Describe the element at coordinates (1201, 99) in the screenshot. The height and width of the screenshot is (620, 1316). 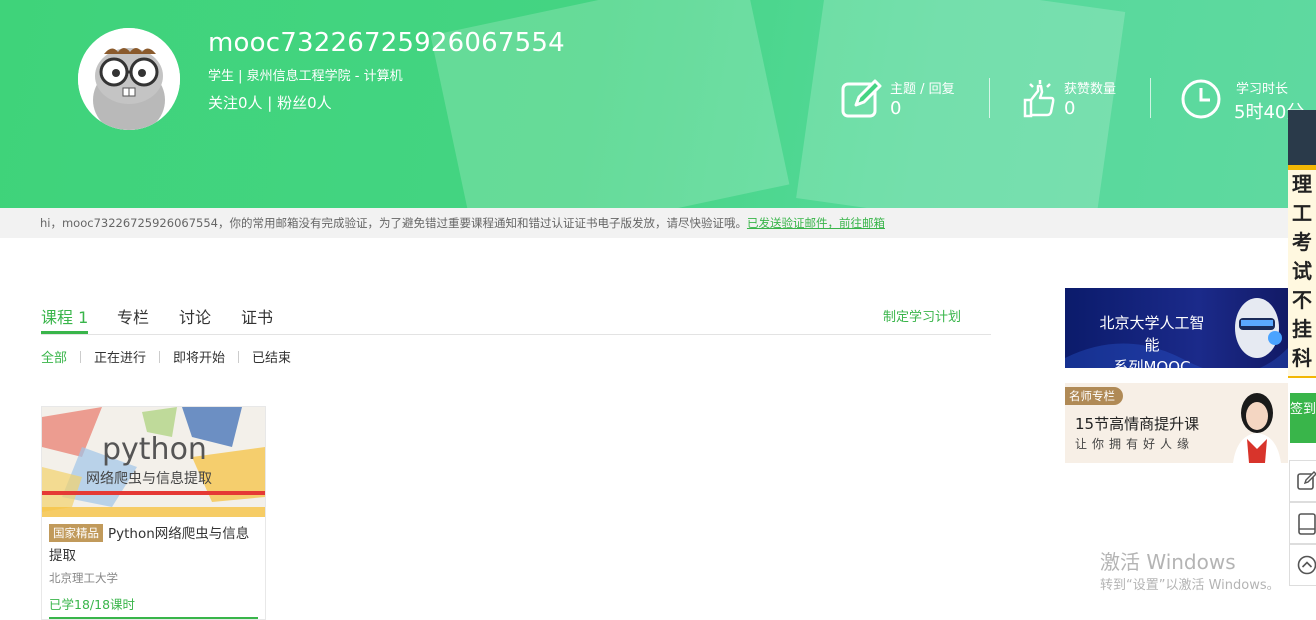
I see `clock-icon` at that location.